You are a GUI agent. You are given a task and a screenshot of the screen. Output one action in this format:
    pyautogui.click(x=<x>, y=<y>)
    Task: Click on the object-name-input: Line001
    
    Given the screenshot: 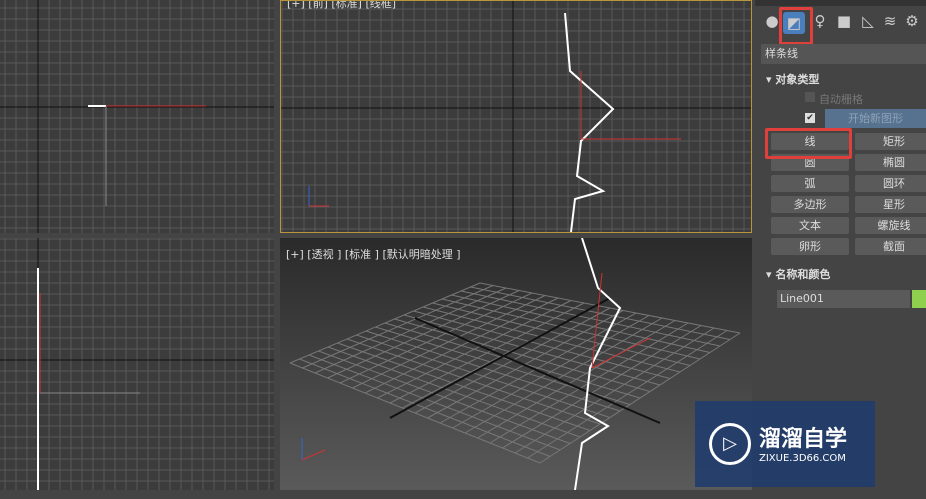 What is the action you would take?
    pyautogui.click(x=843, y=299)
    